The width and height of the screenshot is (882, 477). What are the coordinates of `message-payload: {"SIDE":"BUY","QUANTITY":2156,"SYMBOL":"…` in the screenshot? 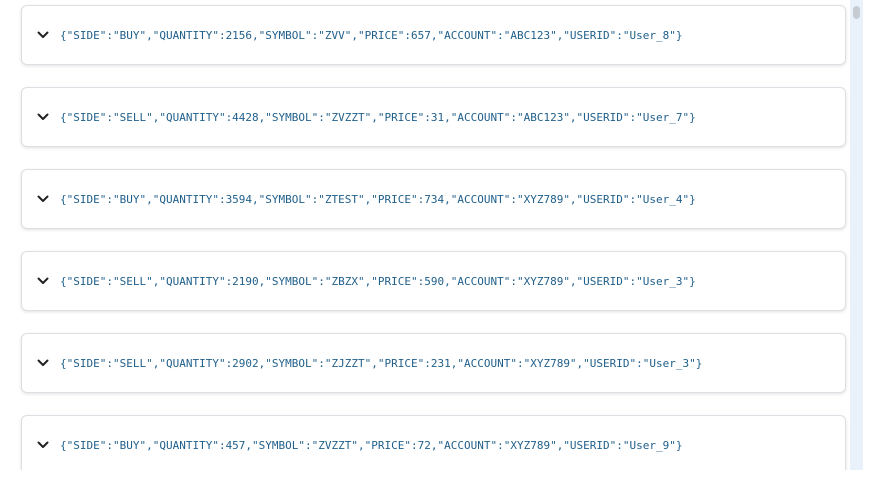 It's located at (371, 35).